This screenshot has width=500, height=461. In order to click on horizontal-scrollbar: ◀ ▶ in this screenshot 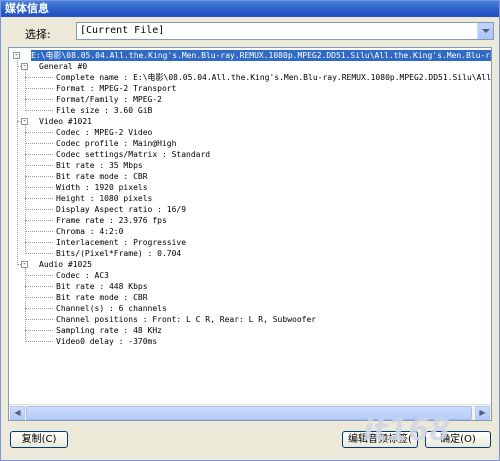, I will do `click(250, 412)`.